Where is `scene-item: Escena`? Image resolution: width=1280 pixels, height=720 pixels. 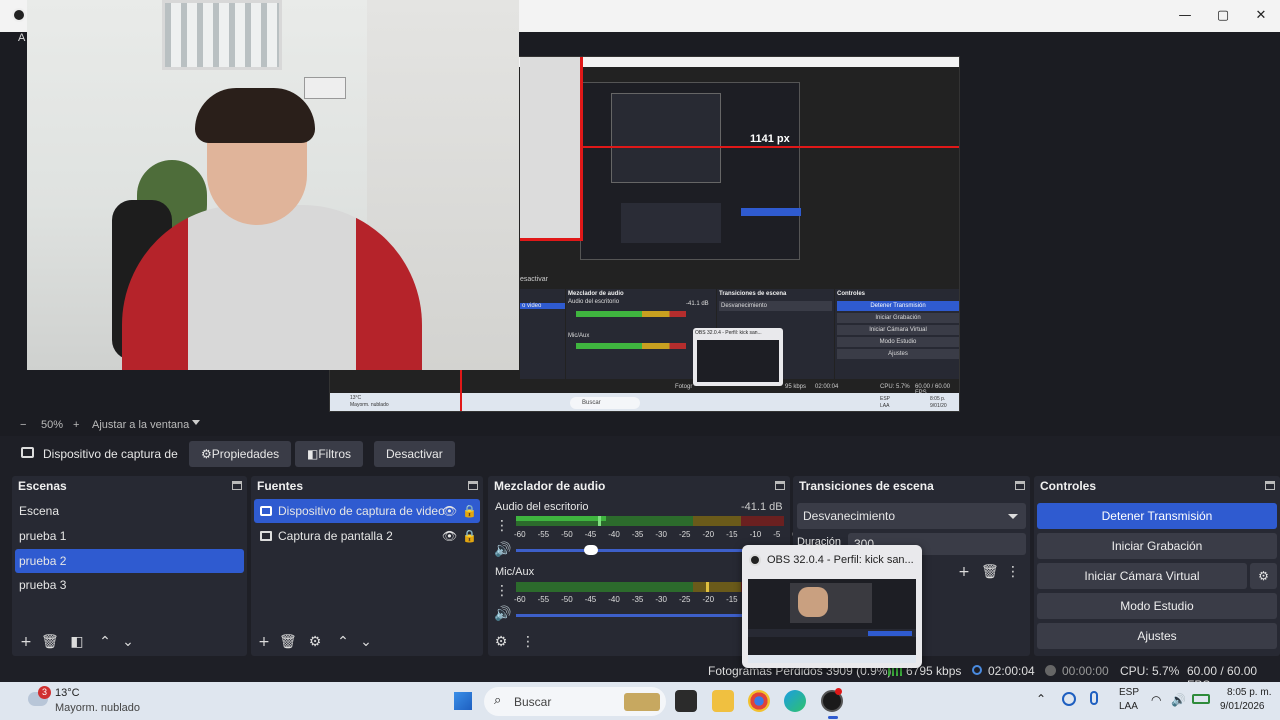 scene-item: Escena is located at coordinates (129, 511).